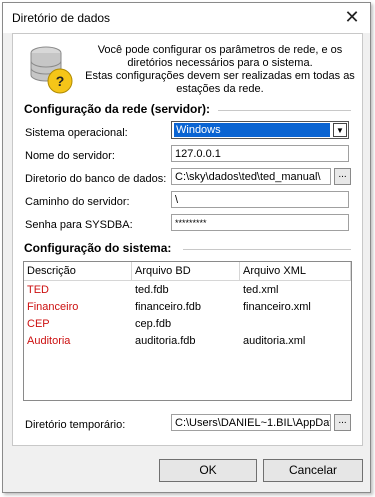 Image resolution: width=375 pixels, height=497 pixels. I want to click on window-title: Diretório de dados, so click(61, 18).